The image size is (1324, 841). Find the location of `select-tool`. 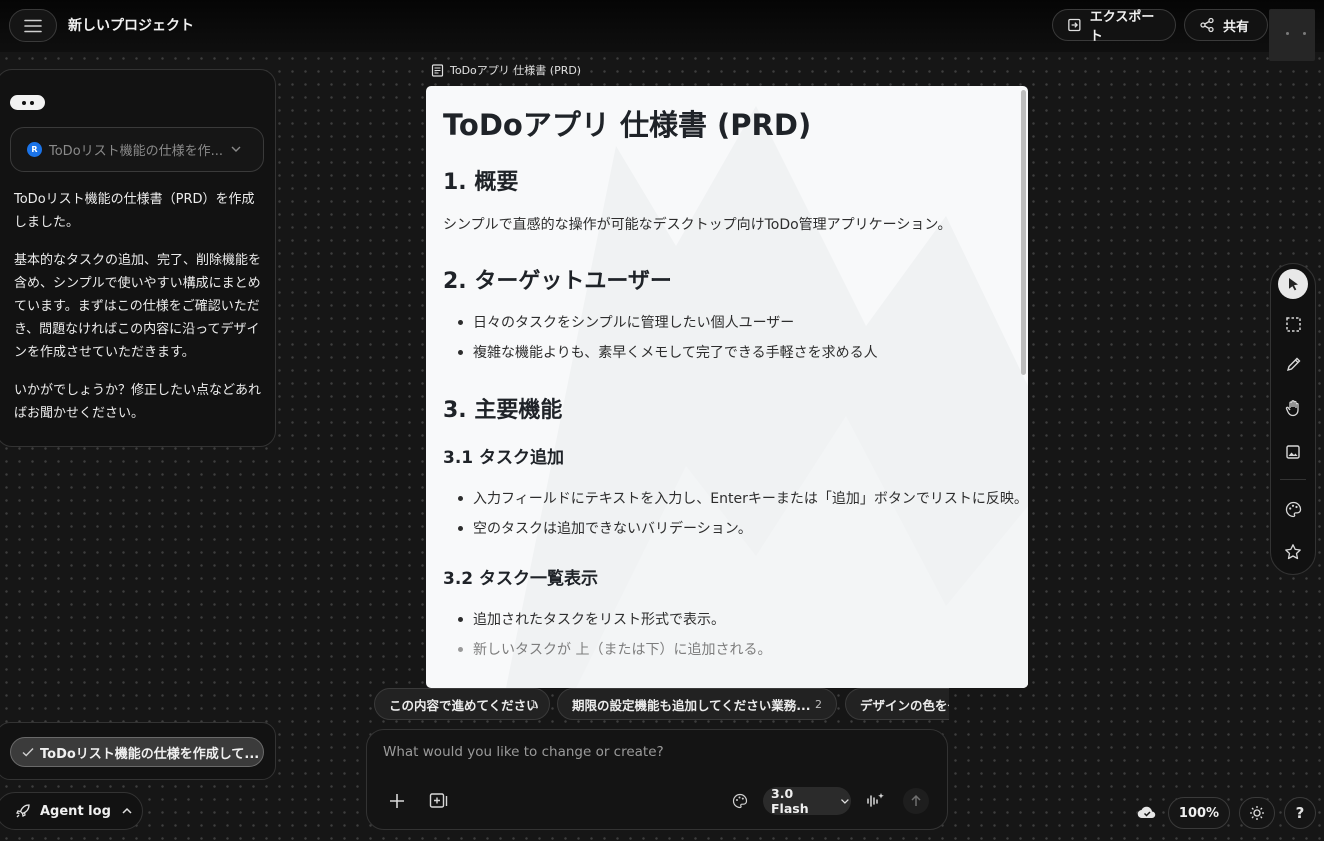

select-tool is located at coordinates (1293, 284).